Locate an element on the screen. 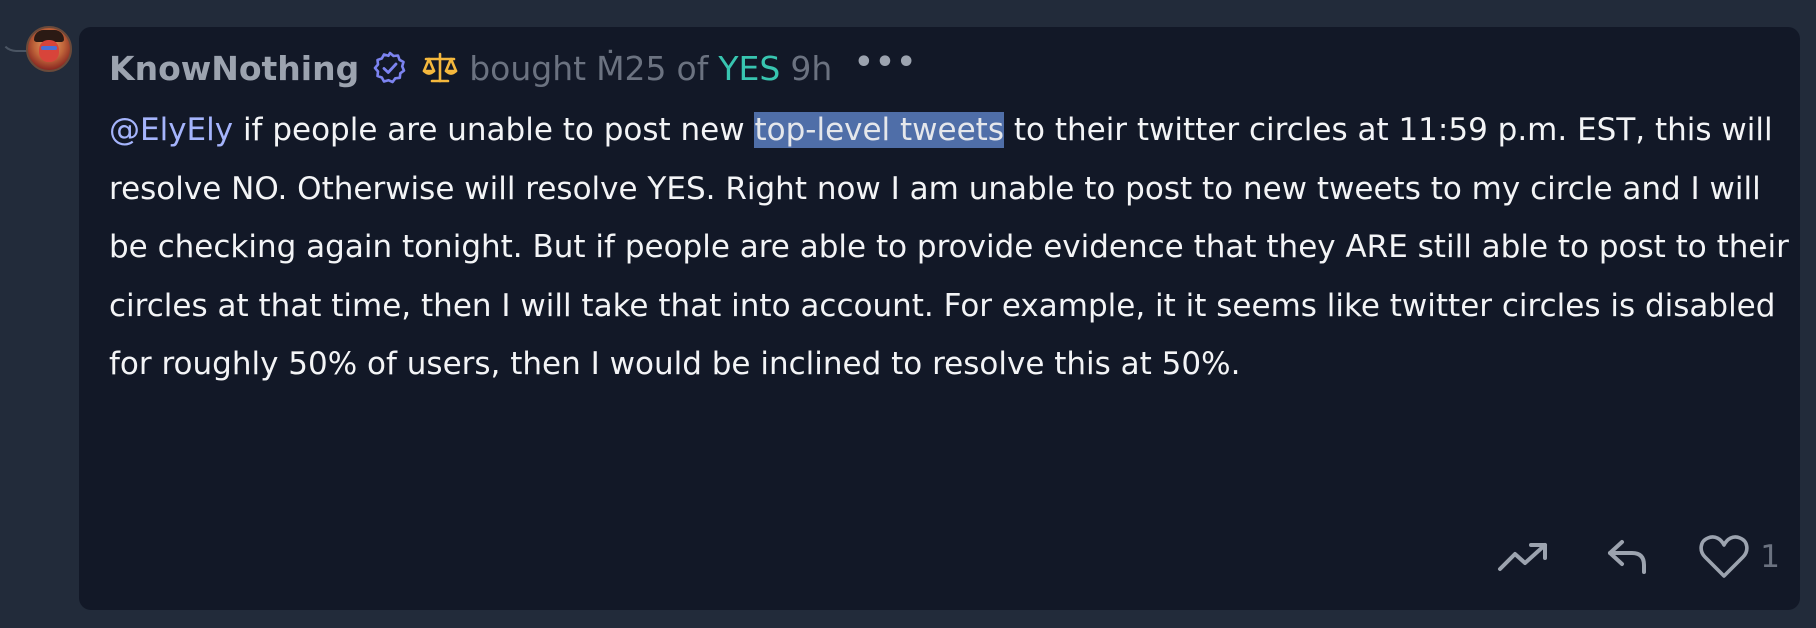  scale-icon is located at coordinates (440, 68).